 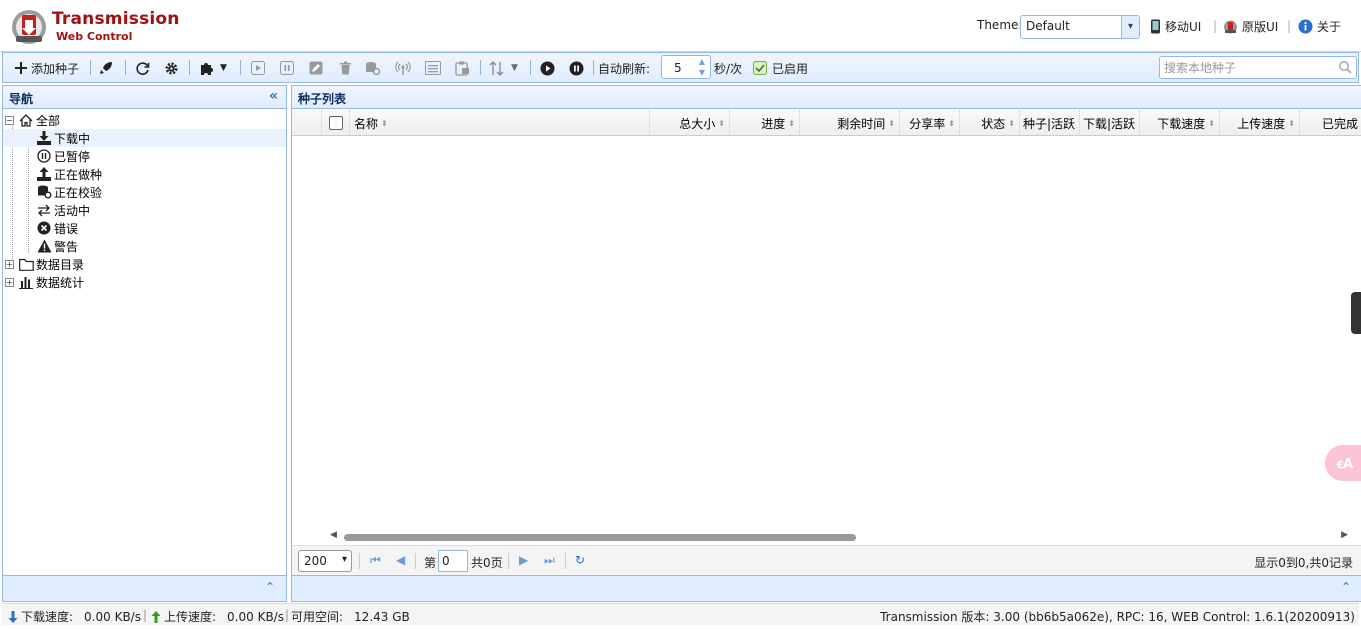 I want to click on column-peers-active: 下载|活跃, so click(x=1110, y=123).